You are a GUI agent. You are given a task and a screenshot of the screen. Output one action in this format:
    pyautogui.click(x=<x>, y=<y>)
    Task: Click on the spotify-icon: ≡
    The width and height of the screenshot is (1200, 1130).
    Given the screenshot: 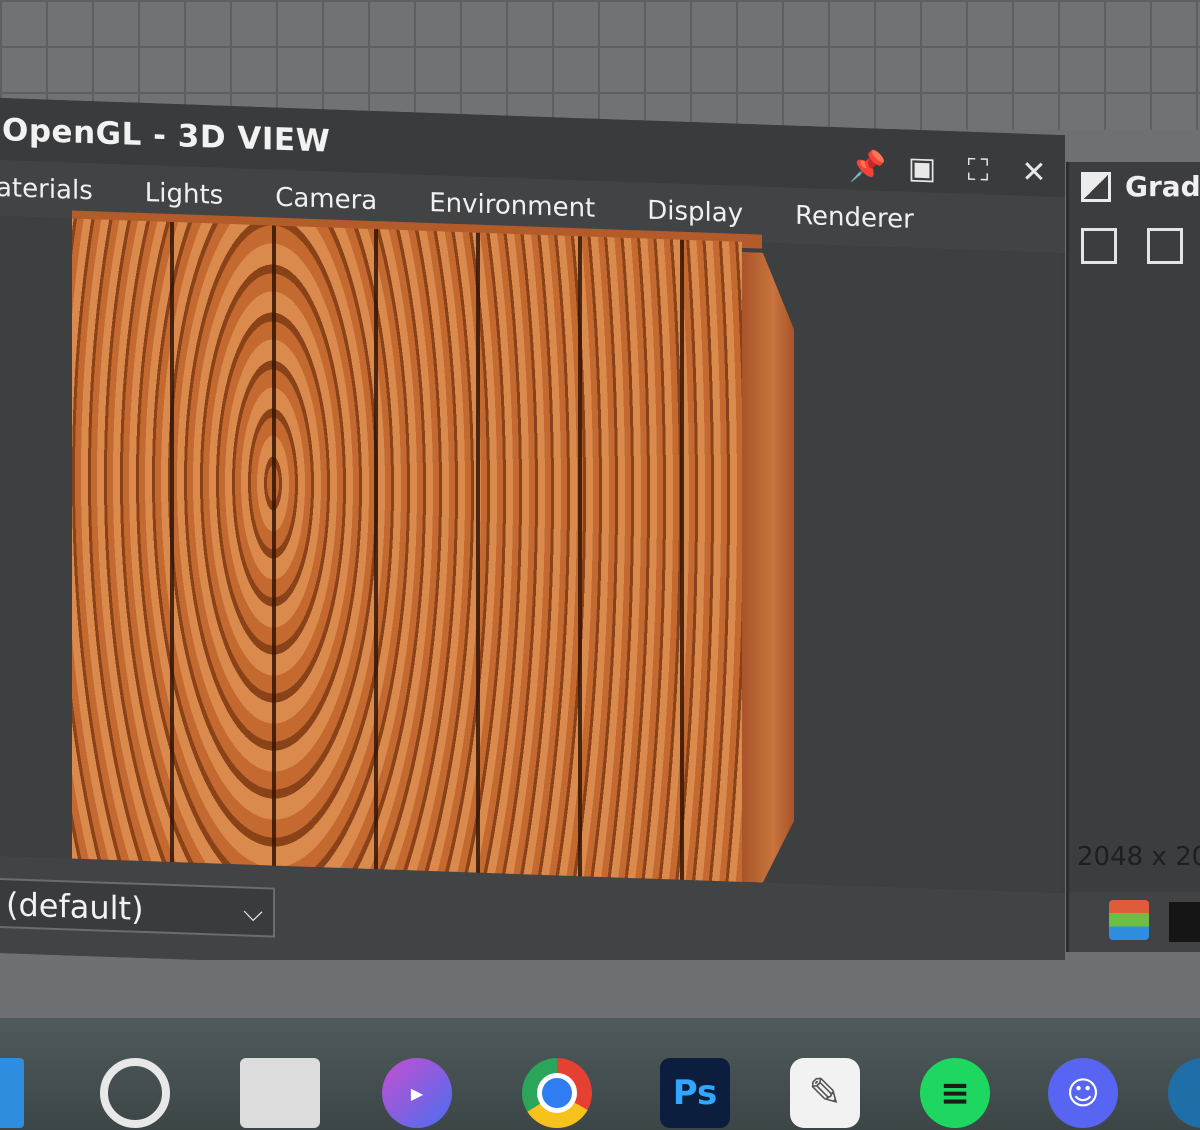 What is the action you would take?
    pyautogui.click(x=955, y=1093)
    